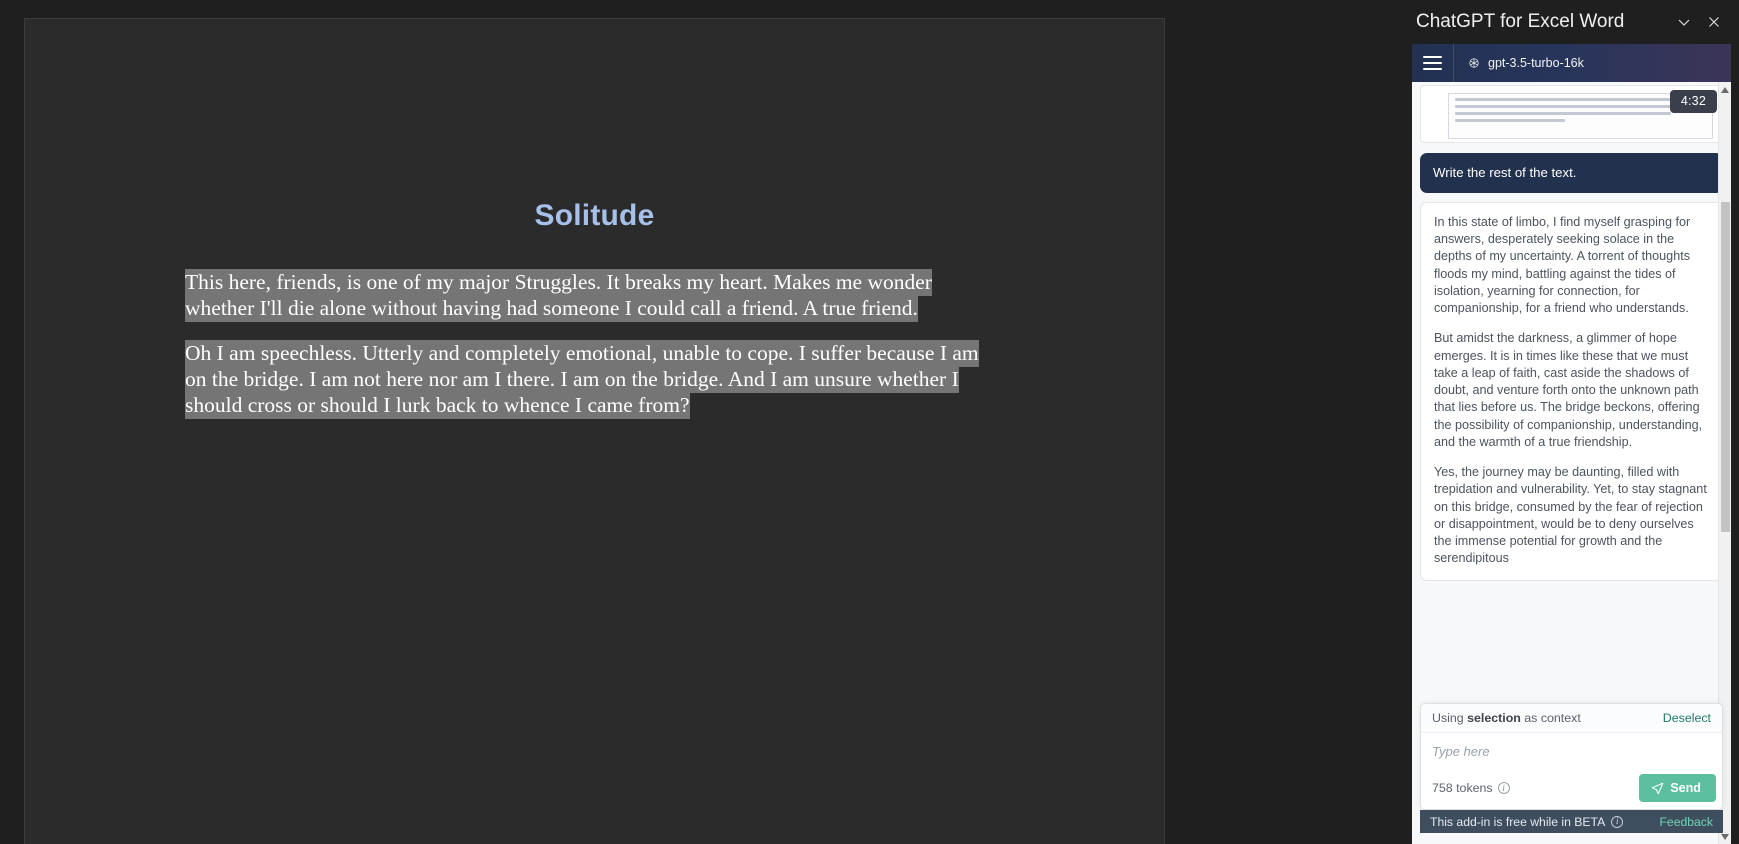 The width and height of the screenshot is (1739, 844). I want to click on send-icon, so click(1657, 788).